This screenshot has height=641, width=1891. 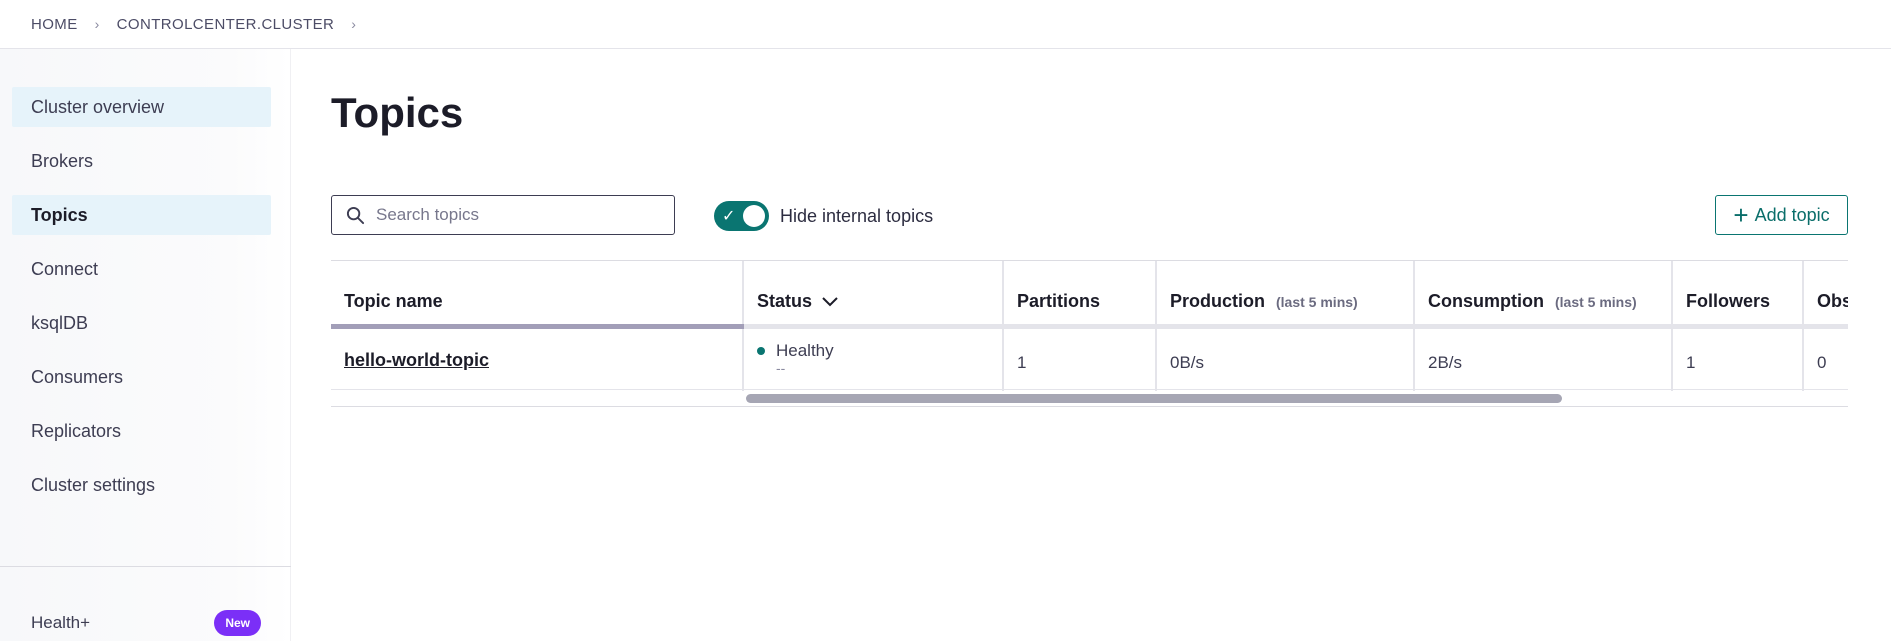 I want to click on sorted-column-indicator, so click(x=537, y=326).